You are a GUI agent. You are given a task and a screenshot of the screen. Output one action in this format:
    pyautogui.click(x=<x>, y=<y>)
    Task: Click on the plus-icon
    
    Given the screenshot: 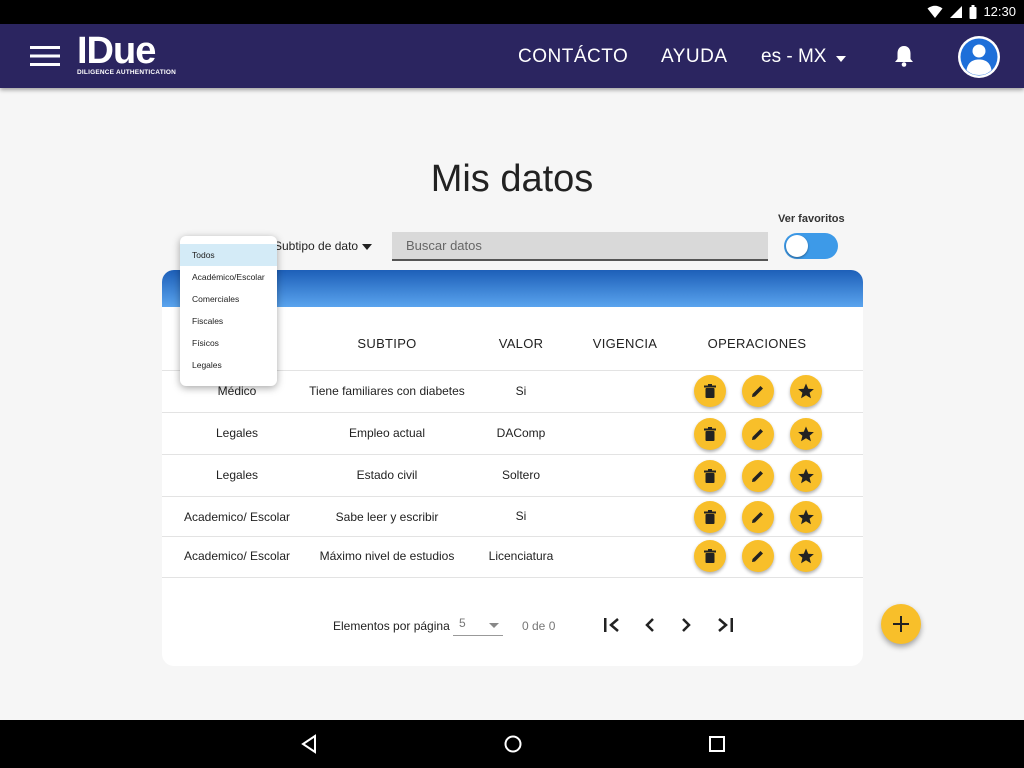 What is the action you would take?
    pyautogui.click(x=901, y=624)
    